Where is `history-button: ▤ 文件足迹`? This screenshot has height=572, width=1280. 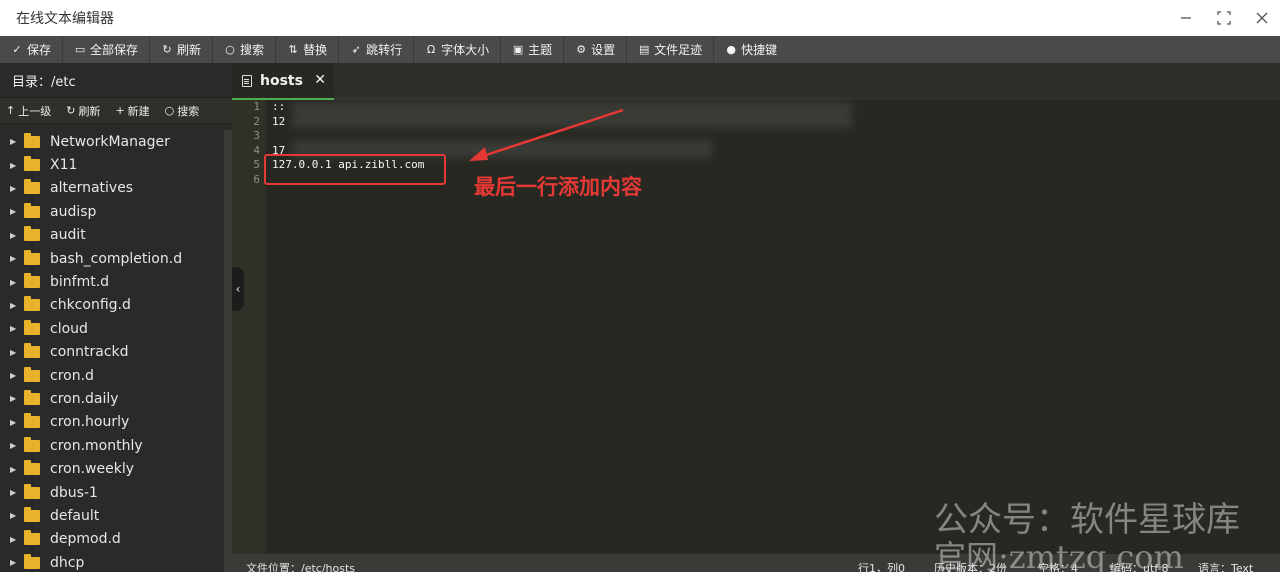
history-button: ▤ 文件足迹 is located at coordinates (671, 49).